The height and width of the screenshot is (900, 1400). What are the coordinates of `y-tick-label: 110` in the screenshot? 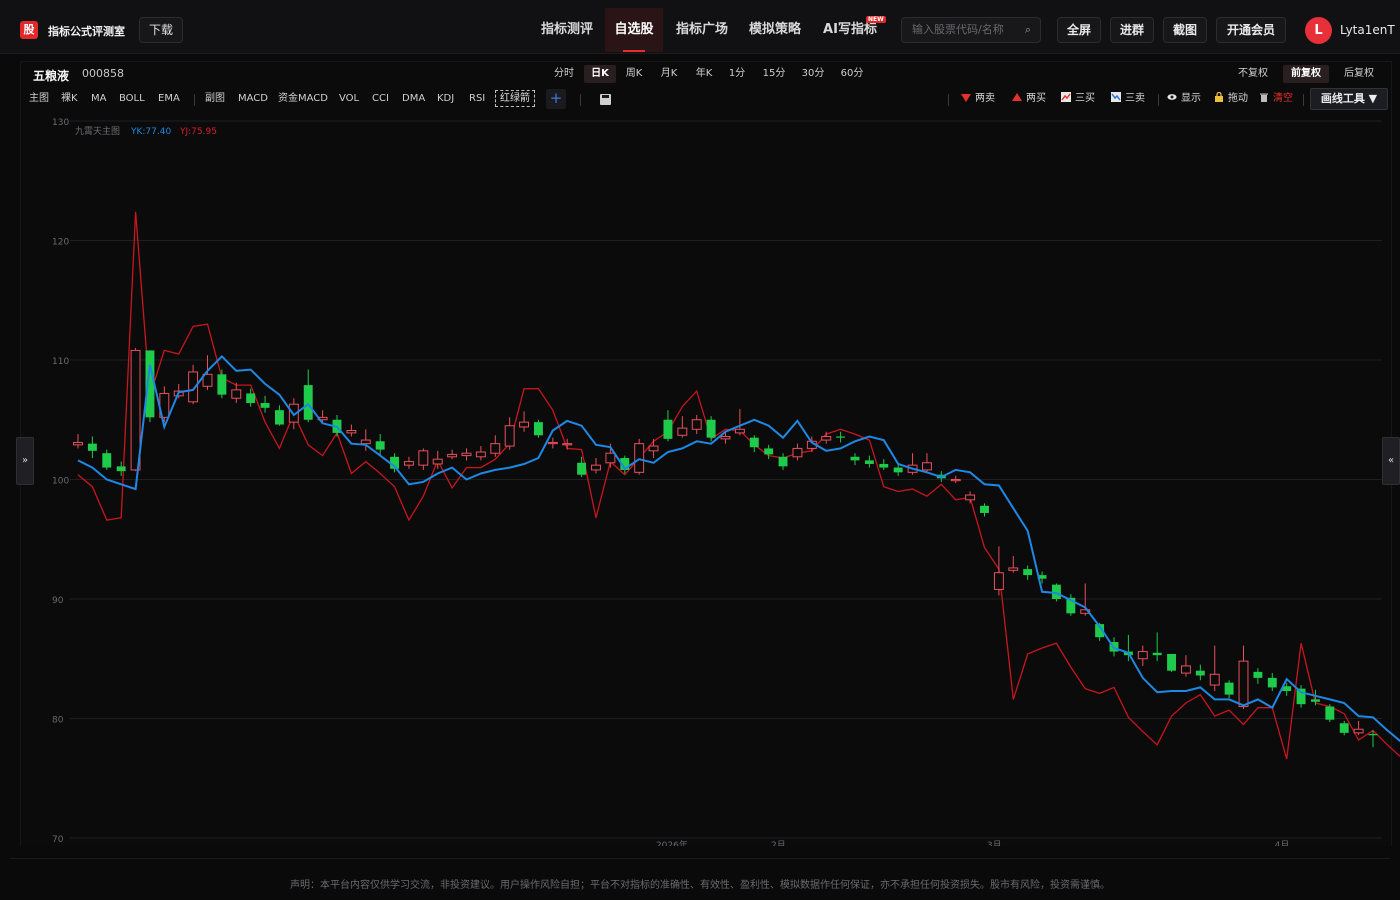 It's located at (60, 362).